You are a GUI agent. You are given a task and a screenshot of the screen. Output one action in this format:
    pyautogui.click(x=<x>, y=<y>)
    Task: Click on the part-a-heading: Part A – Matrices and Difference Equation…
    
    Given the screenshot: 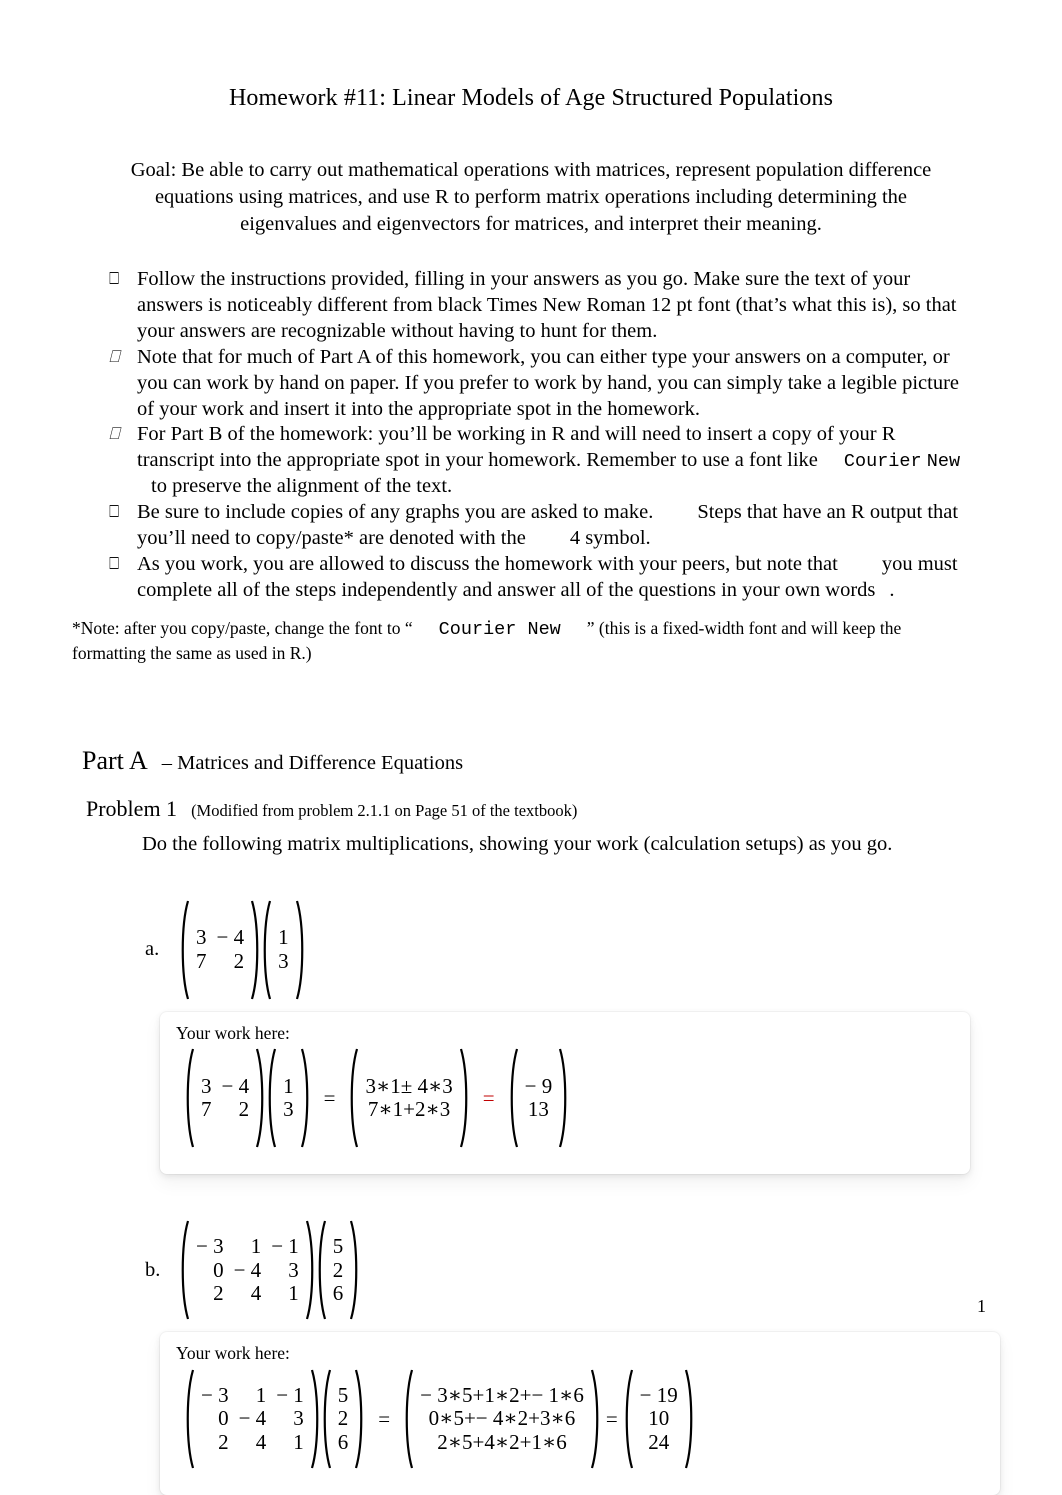 What is the action you would take?
    pyautogui.click(x=531, y=723)
    